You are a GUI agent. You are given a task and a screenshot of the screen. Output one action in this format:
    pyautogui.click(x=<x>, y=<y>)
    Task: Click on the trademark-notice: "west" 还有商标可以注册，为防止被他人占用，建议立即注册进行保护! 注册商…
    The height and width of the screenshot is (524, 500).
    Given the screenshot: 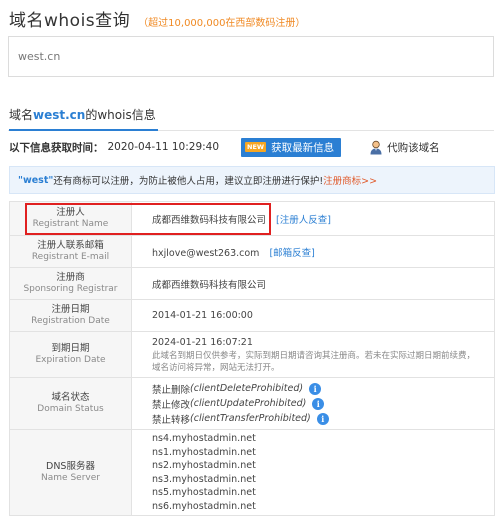 What is the action you would take?
    pyautogui.click(x=252, y=180)
    